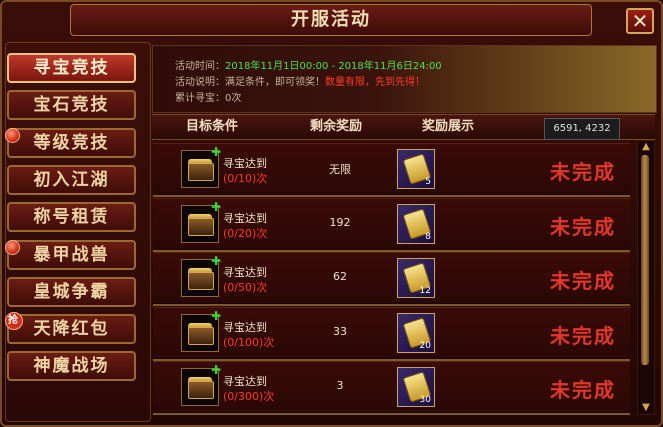 This screenshot has height=427, width=663. I want to click on reward-item: 12, so click(416, 278).